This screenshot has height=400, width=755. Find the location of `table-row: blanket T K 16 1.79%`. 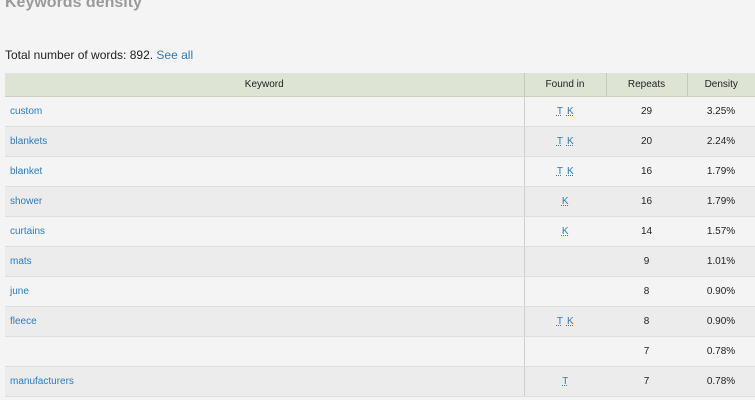

table-row: blanket T K 16 1.79% is located at coordinates (380, 171).